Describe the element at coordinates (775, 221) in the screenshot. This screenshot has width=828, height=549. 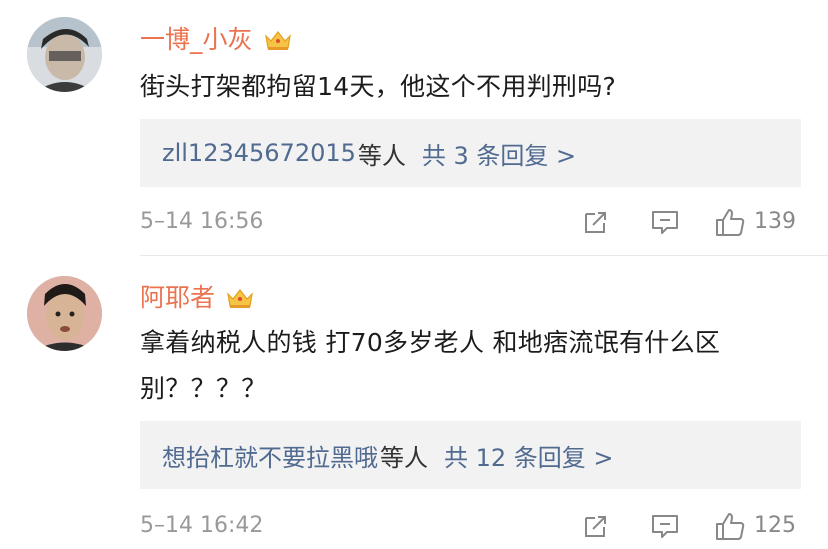
I see `like-count: 139` at that location.